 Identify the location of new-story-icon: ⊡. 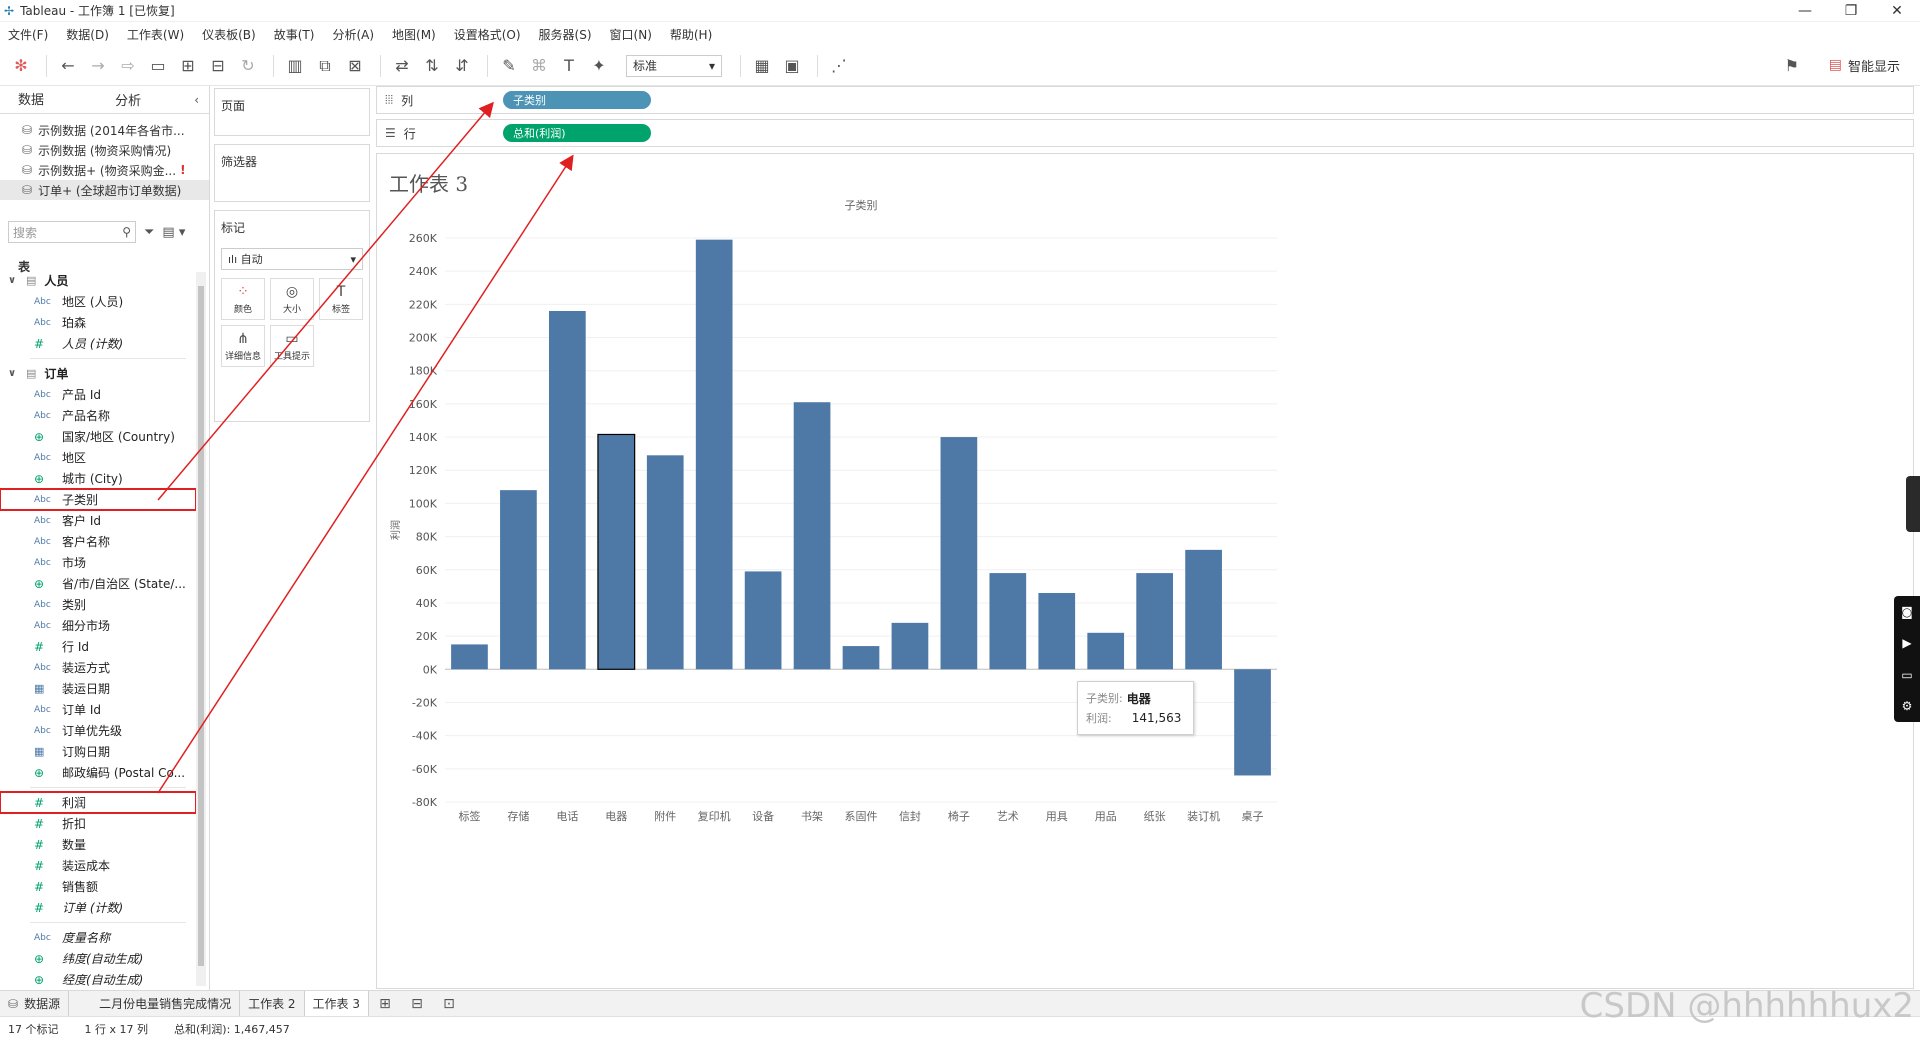
(449, 1003).